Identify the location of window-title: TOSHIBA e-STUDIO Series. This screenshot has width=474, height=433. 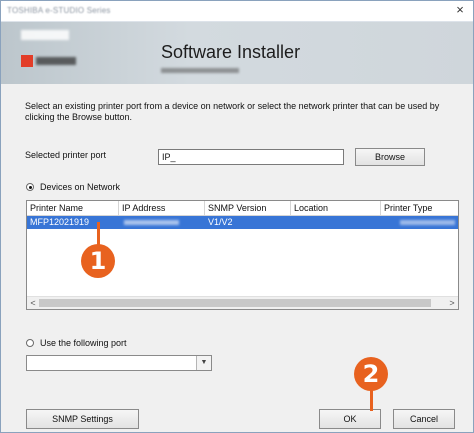
(59, 10).